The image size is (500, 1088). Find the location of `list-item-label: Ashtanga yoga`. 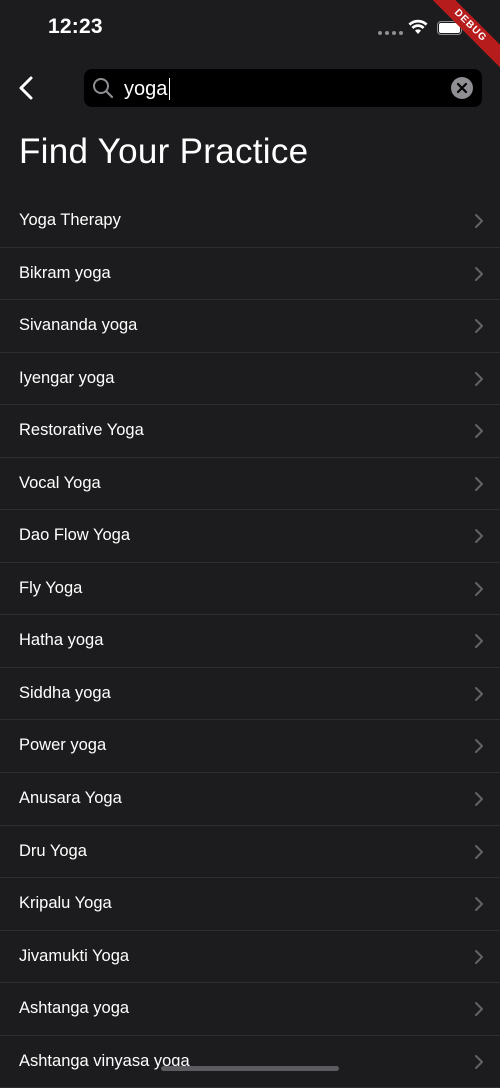

list-item-label: Ashtanga yoga is located at coordinates (74, 1008).